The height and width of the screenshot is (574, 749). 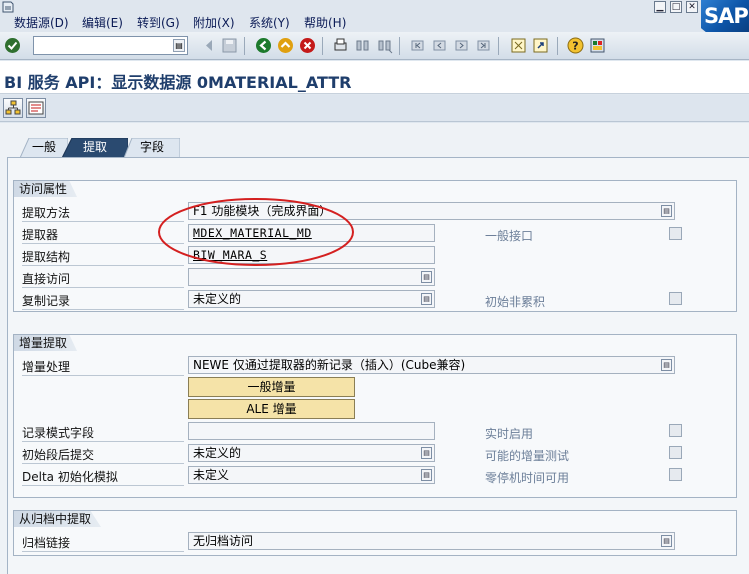 I want to click on initial-non-cumulative-checkbox, so click(x=675, y=298).